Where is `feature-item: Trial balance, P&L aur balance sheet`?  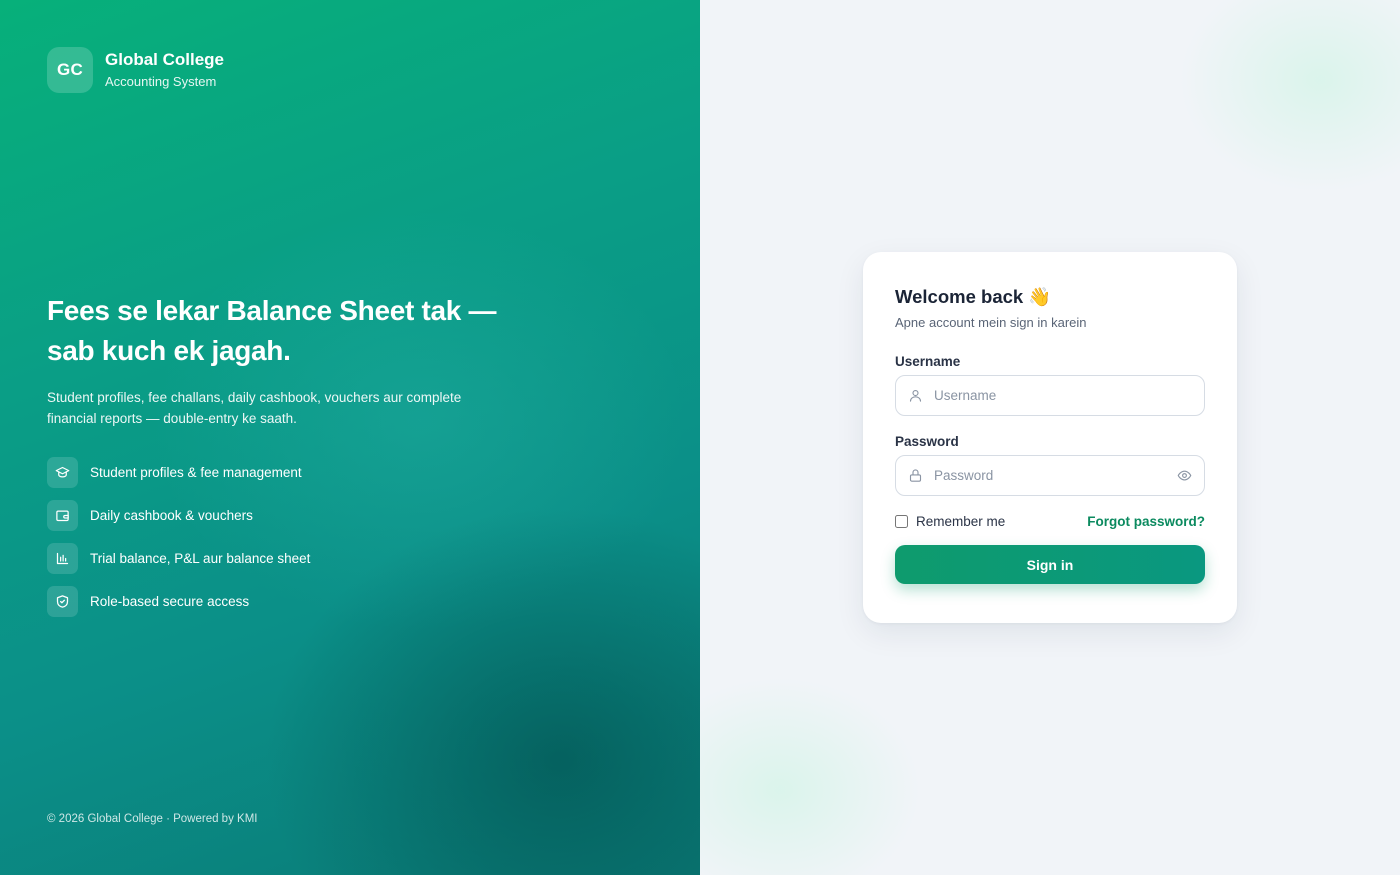
feature-item: Trial balance, P&L aur balance sheet is located at coordinates (178, 558).